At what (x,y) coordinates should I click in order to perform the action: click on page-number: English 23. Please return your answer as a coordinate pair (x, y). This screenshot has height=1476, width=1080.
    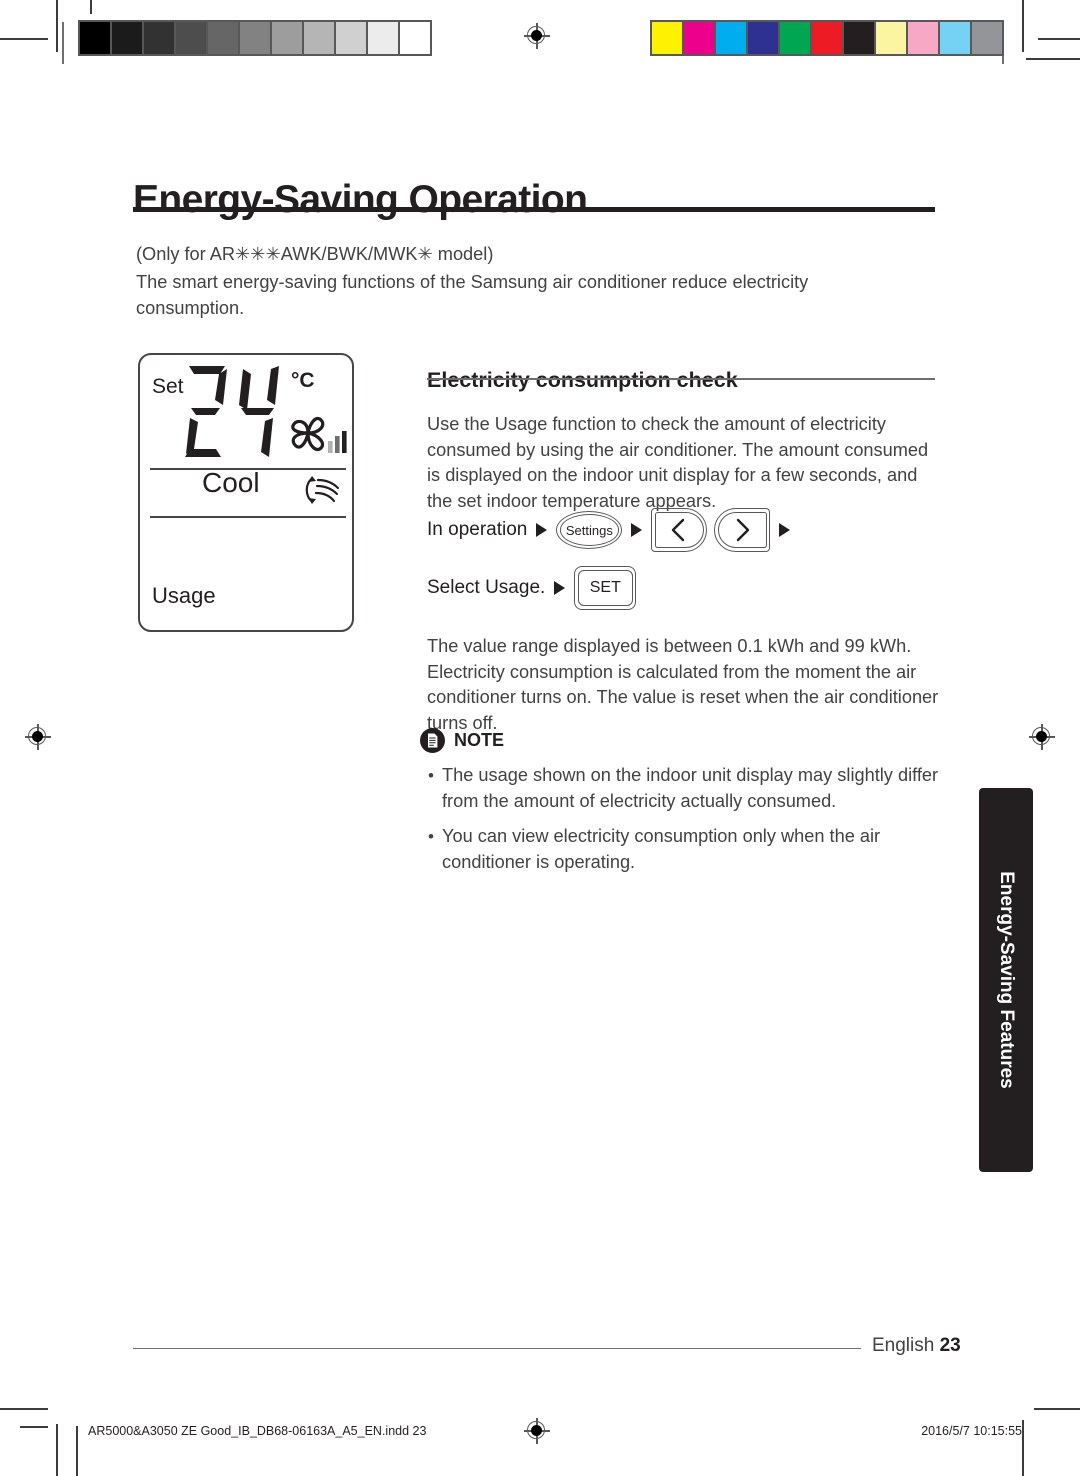
    Looking at the image, I should click on (916, 1346).